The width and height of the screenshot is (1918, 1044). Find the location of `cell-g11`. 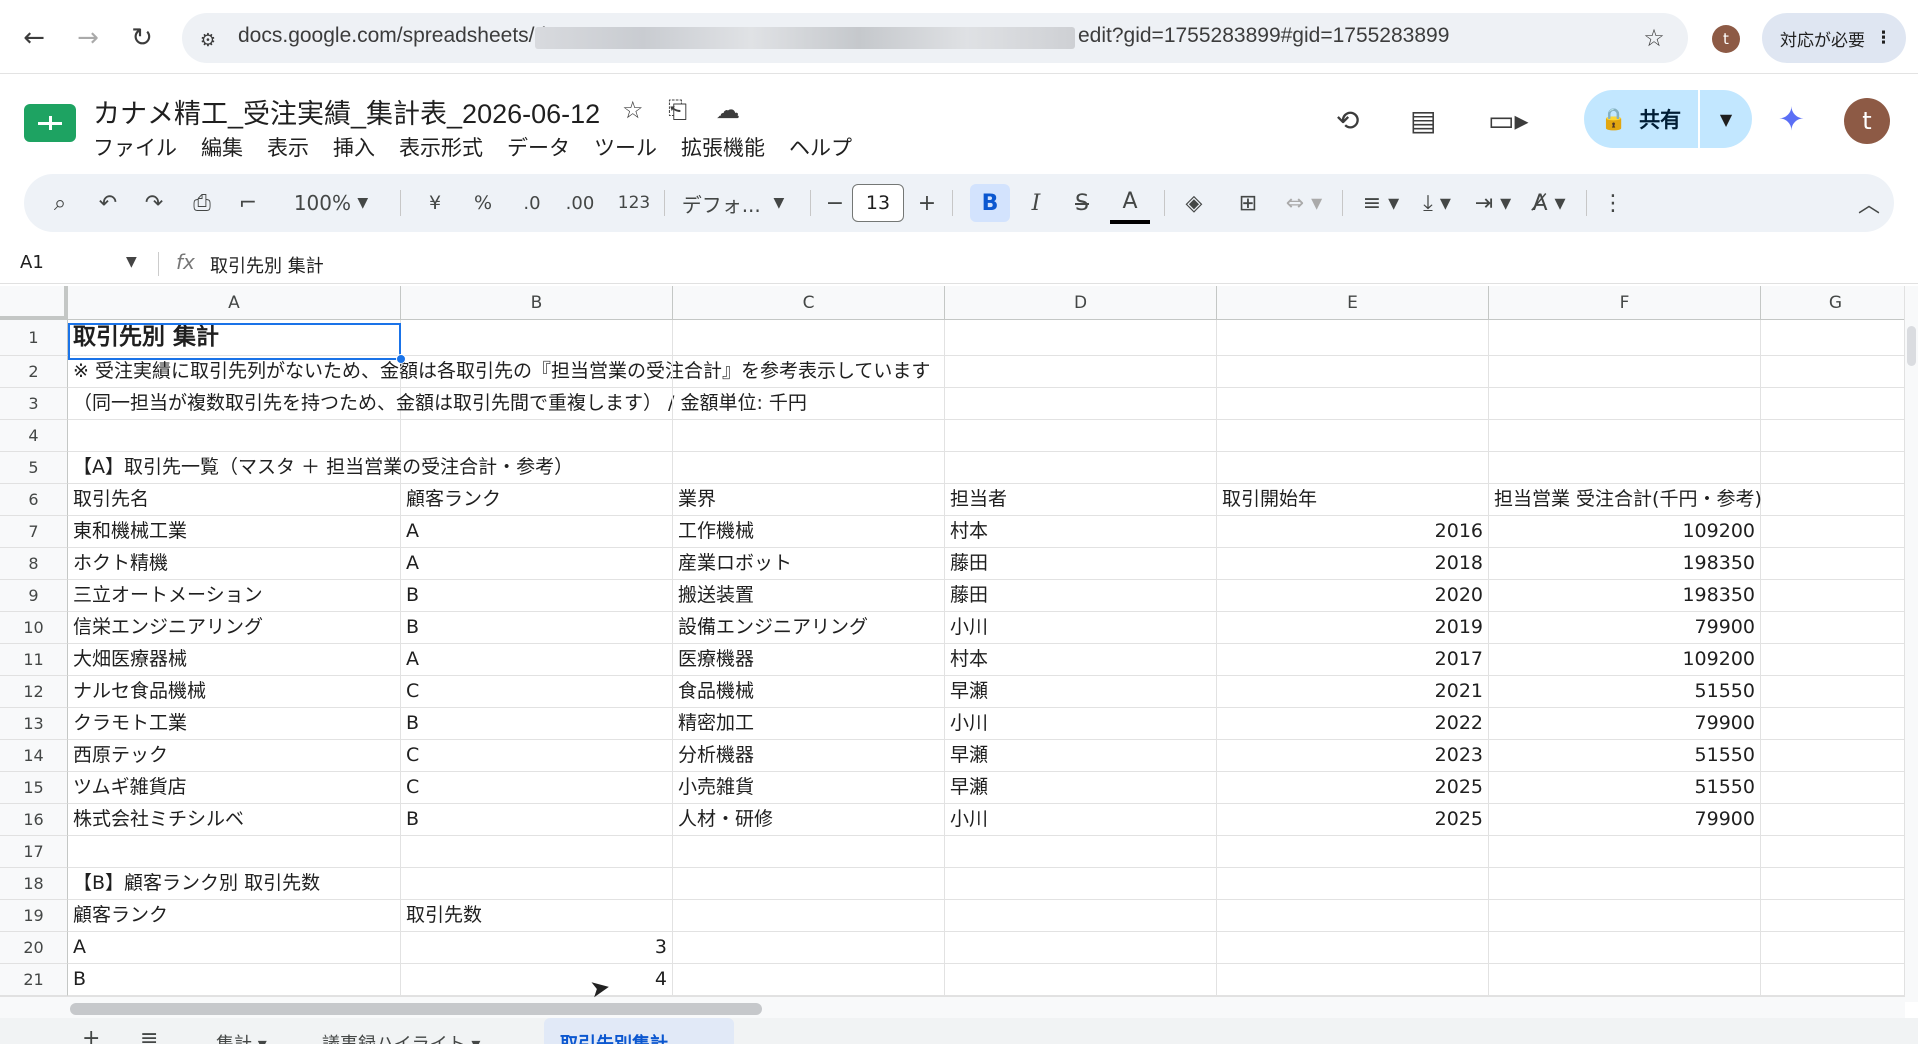

cell-g11 is located at coordinates (1833, 660).